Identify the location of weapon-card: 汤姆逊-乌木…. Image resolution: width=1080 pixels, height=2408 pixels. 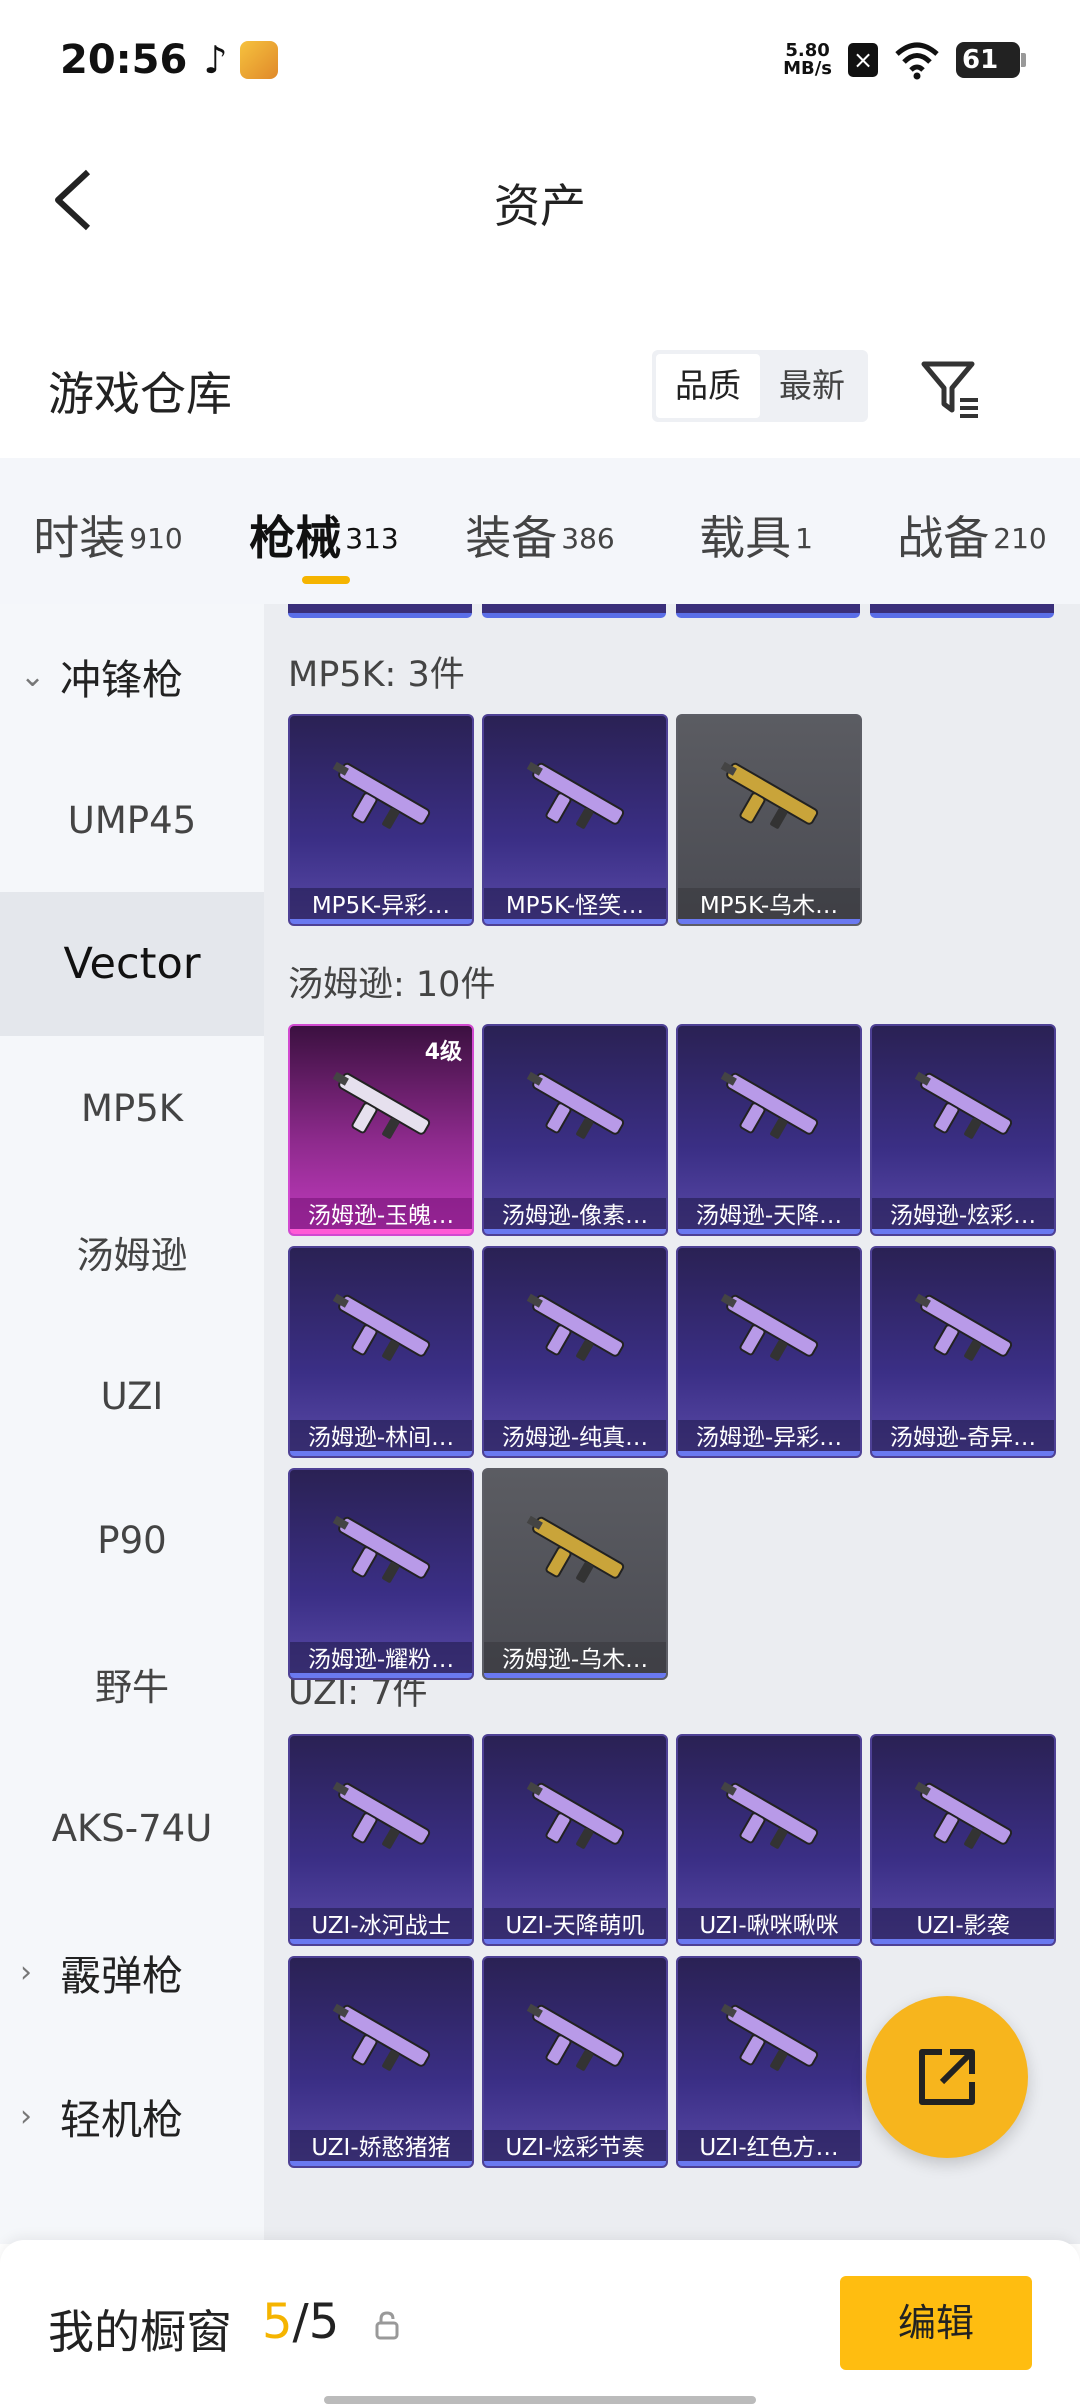
(575, 1574).